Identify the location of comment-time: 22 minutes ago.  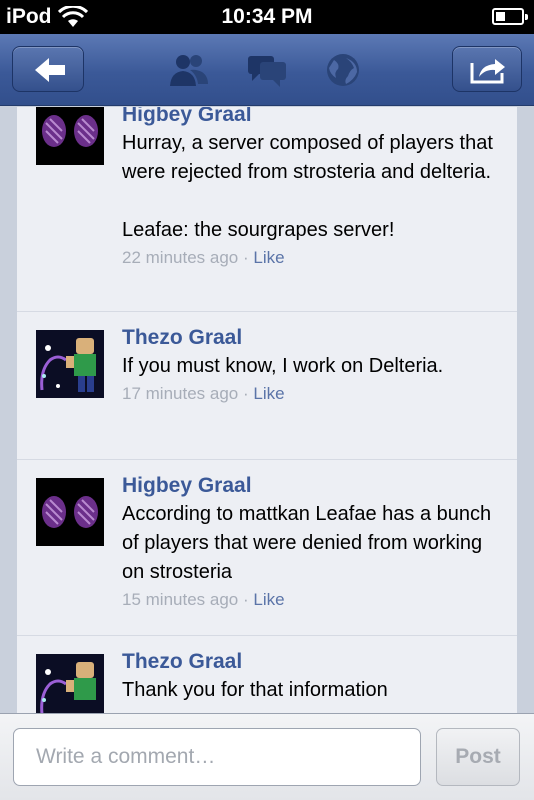
(180, 257).